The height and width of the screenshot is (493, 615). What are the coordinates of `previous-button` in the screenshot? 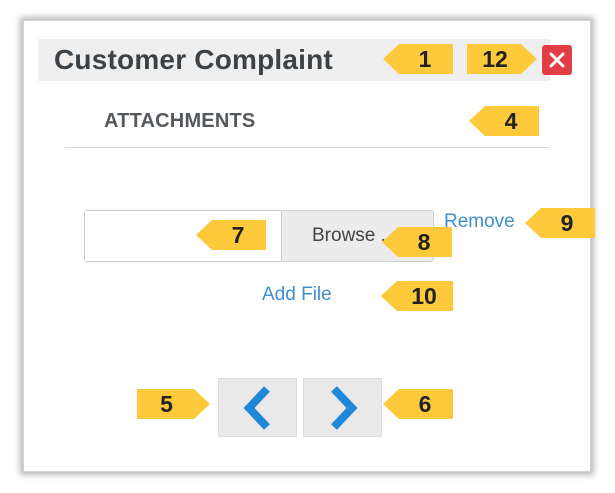 It's located at (257, 407).